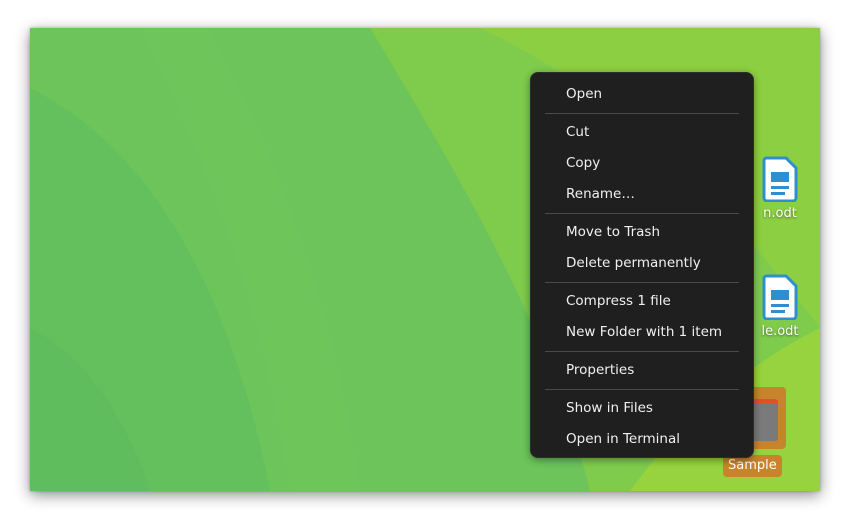  I want to click on file-label: le.odt, so click(780, 331).